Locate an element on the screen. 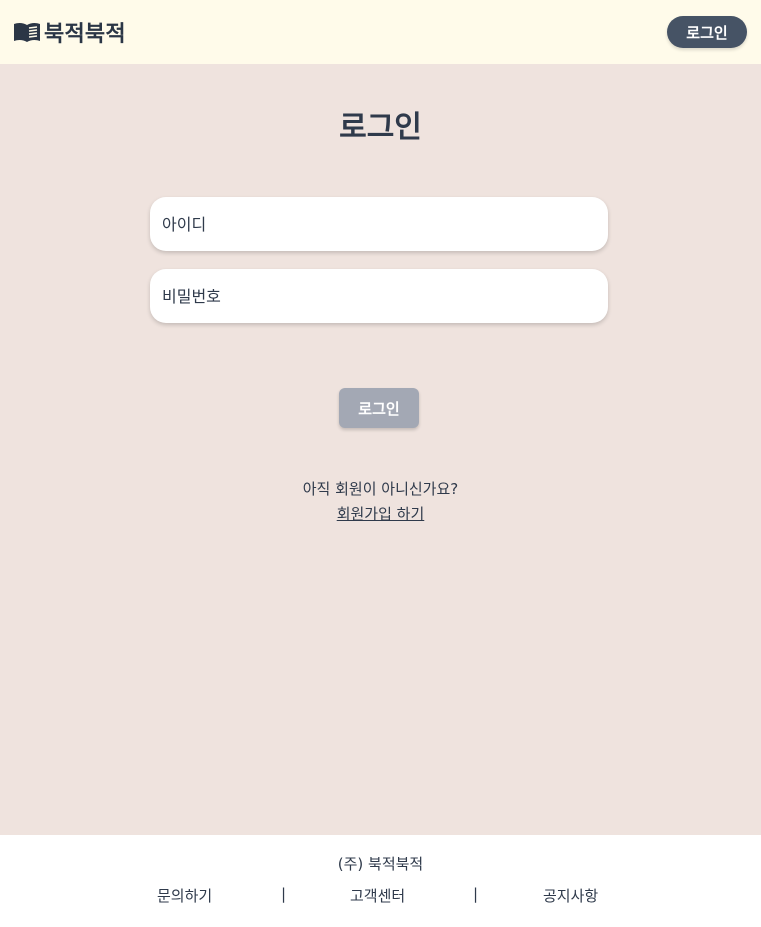 Image resolution: width=761 pixels, height=927 pixels. signup-link-container: 회원가입 하기 is located at coordinates (380, 513).